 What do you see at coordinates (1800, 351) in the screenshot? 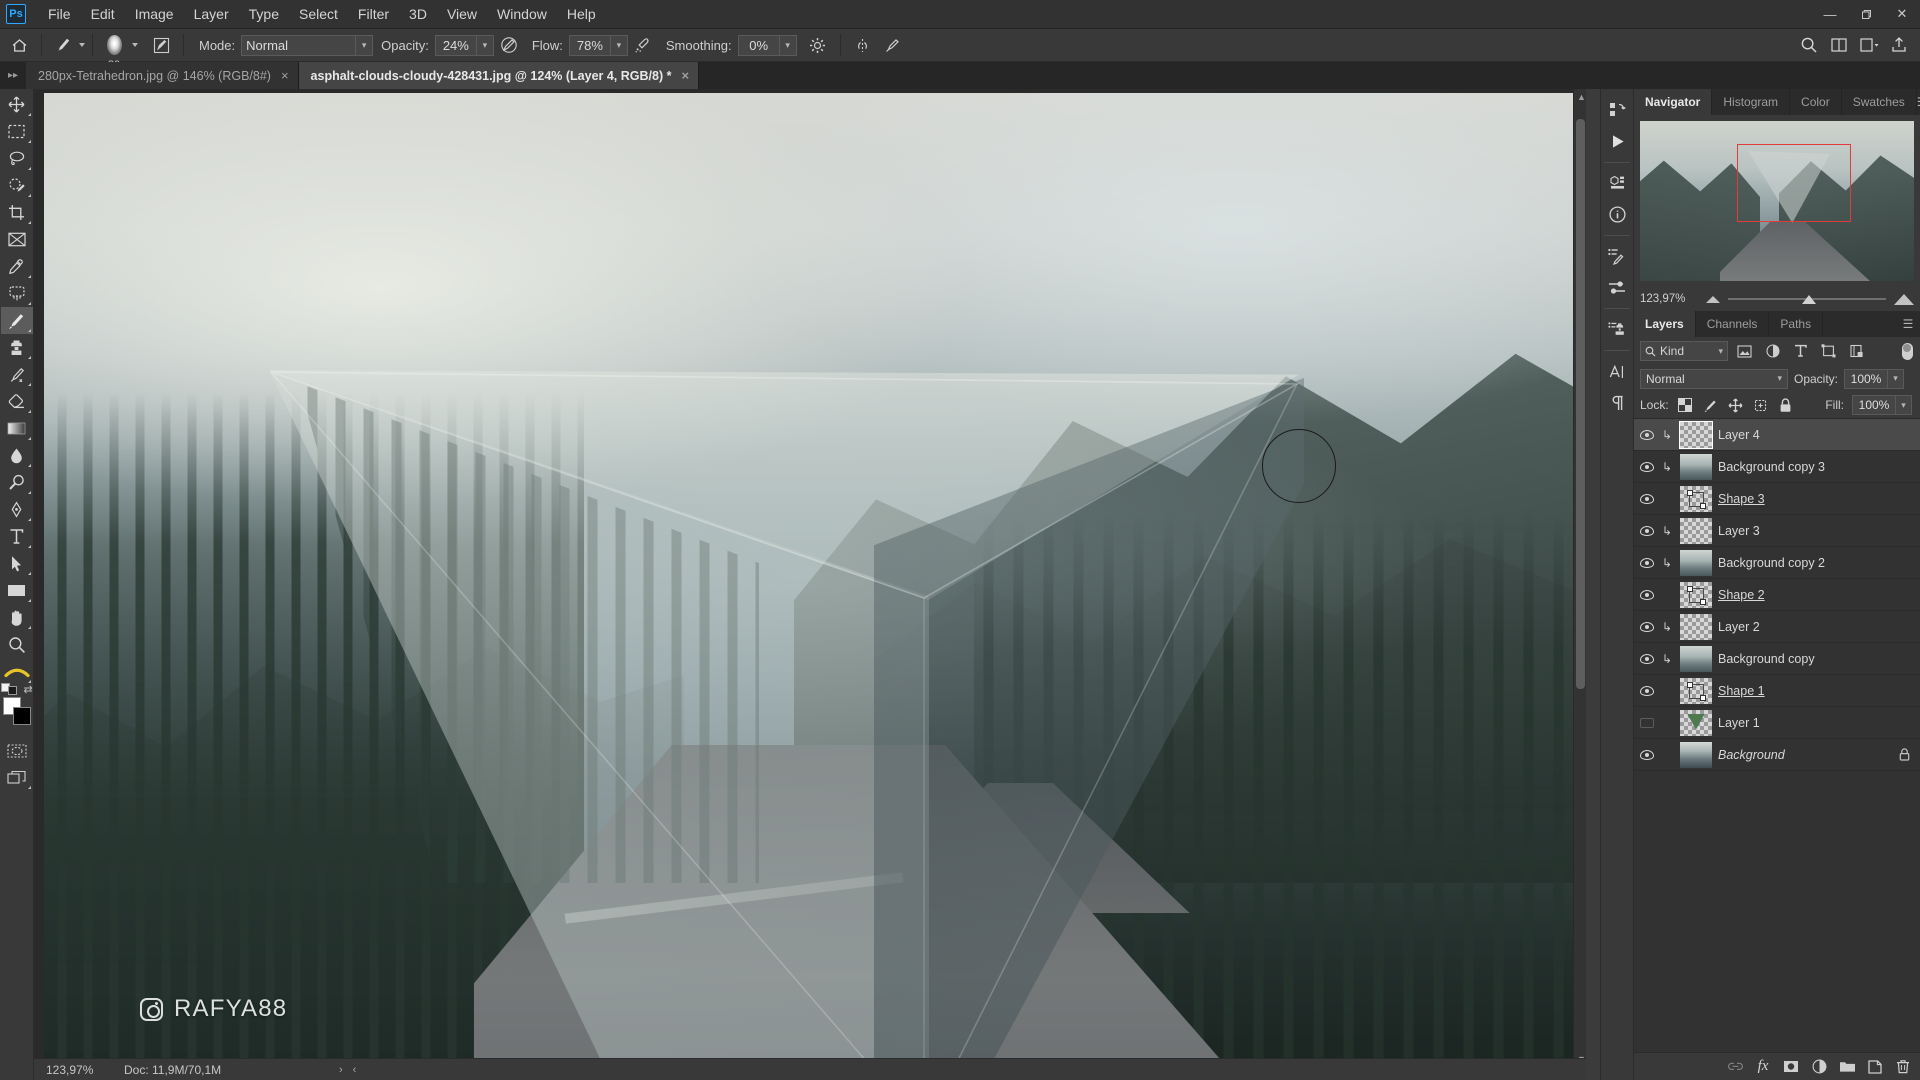
I see `filter-type-icon` at bounding box center [1800, 351].